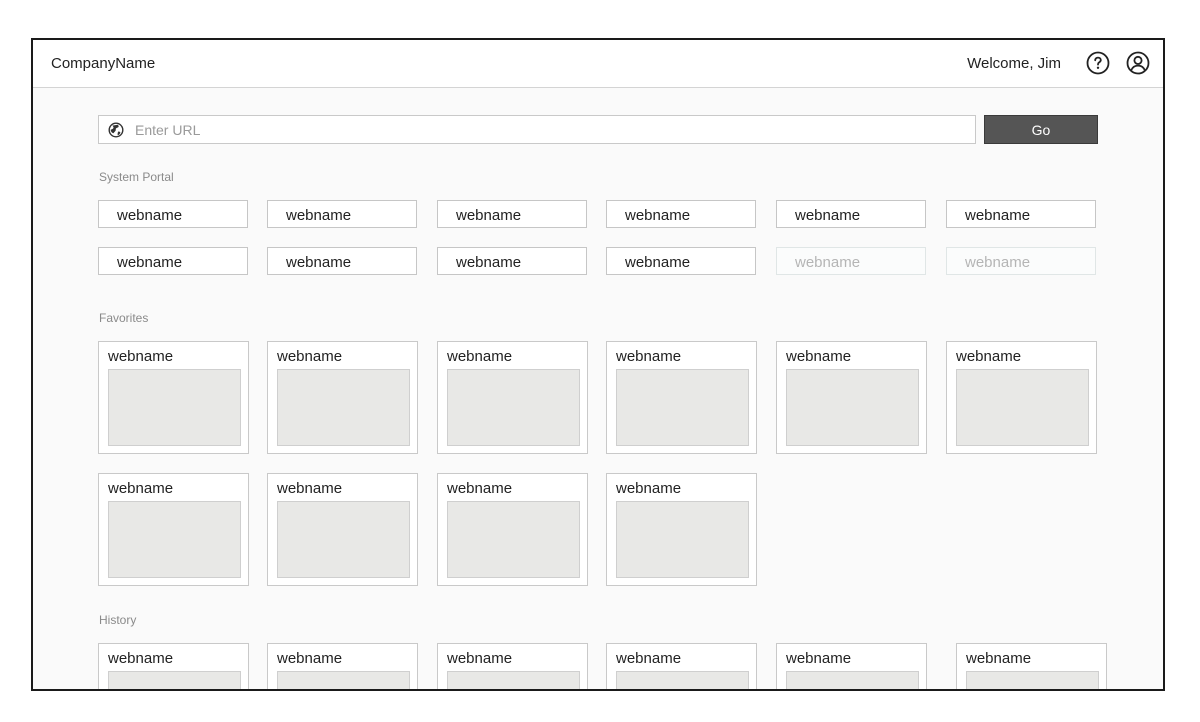  What do you see at coordinates (1098, 63) in the screenshot?
I see `help-icon` at bounding box center [1098, 63].